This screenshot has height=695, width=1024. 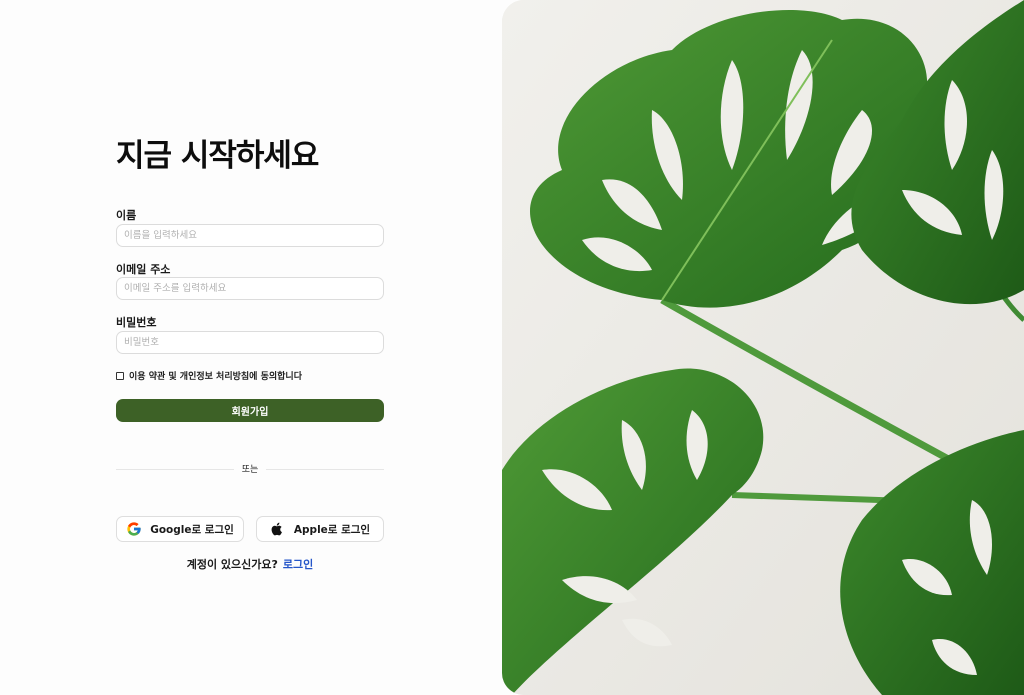 I want to click on or-divider: 또는, so click(x=250, y=469).